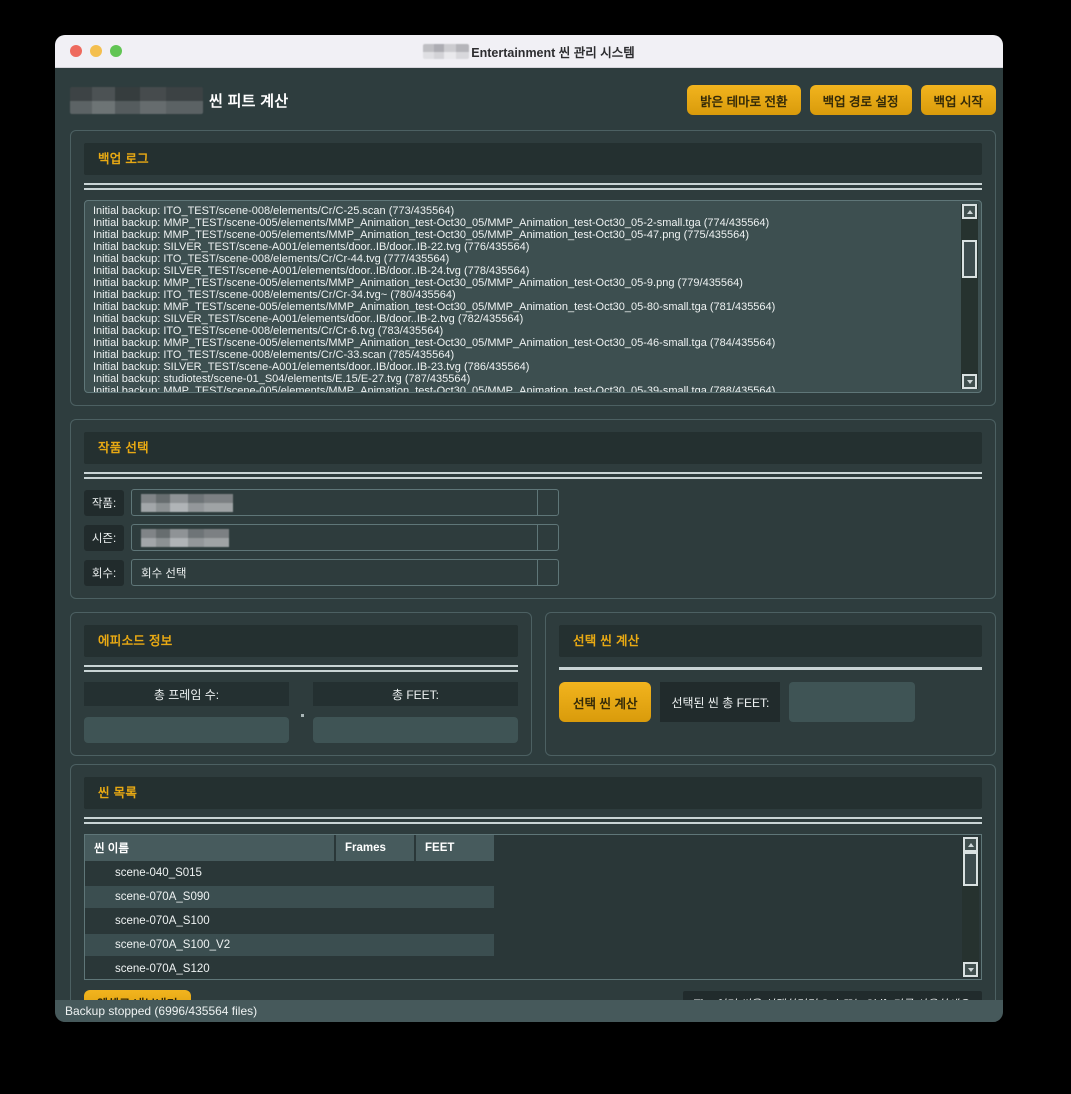 This screenshot has width=1071, height=1094. I want to click on backup-start-button: 백업 시작, so click(958, 100).